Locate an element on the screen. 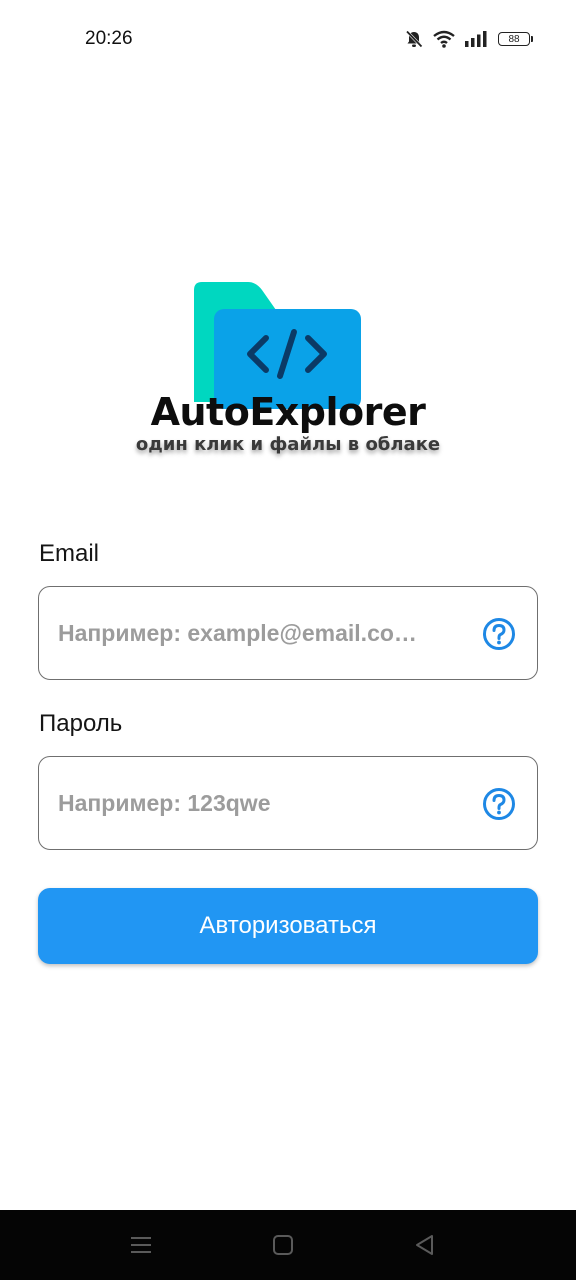  password-input is located at coordinates (258, 803).